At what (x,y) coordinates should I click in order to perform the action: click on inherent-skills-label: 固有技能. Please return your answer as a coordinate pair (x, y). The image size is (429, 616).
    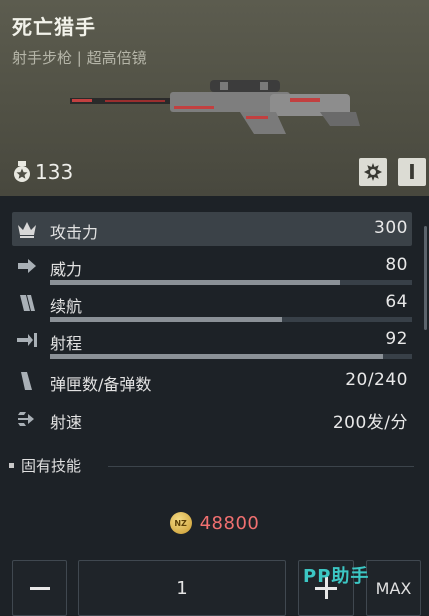
    Looking at the image, I should click on (51, 466).